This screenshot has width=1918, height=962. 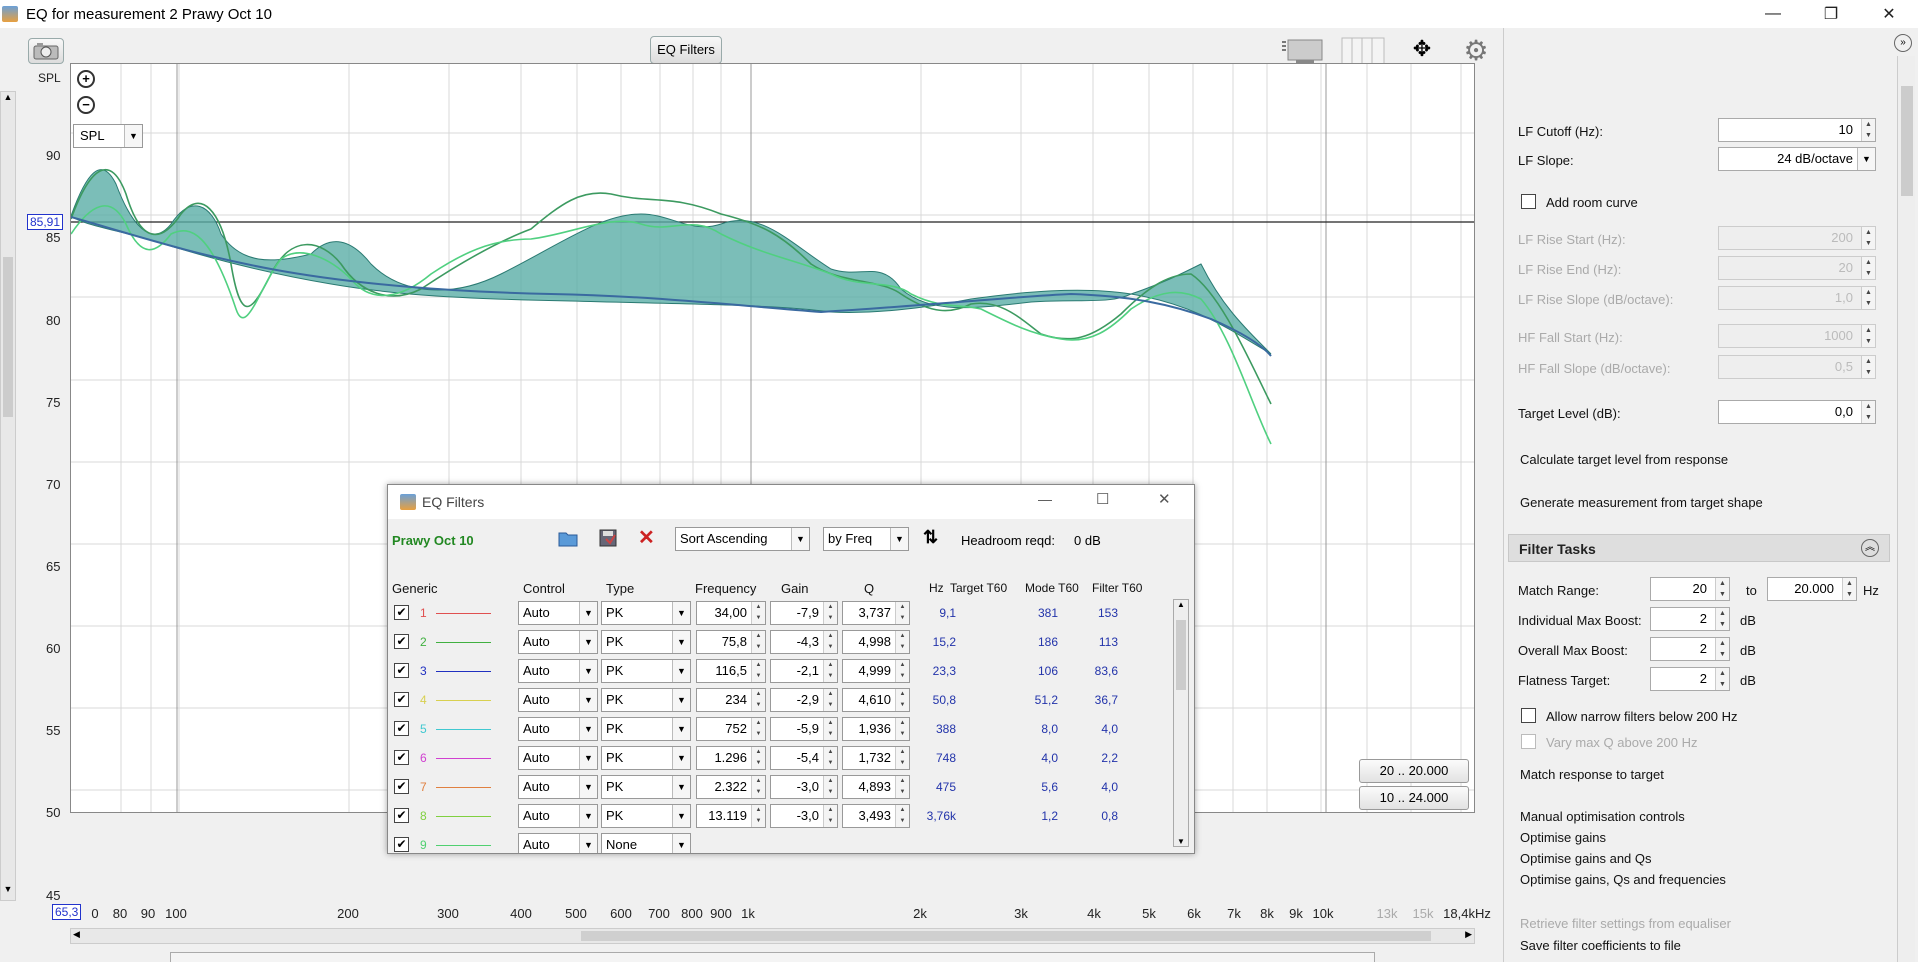 What do you see at coordinates (731, 613) in the screenshot?
I see `filter-frequency-input: 34,00 ▲ ▼` at bounding box center [731, 613].